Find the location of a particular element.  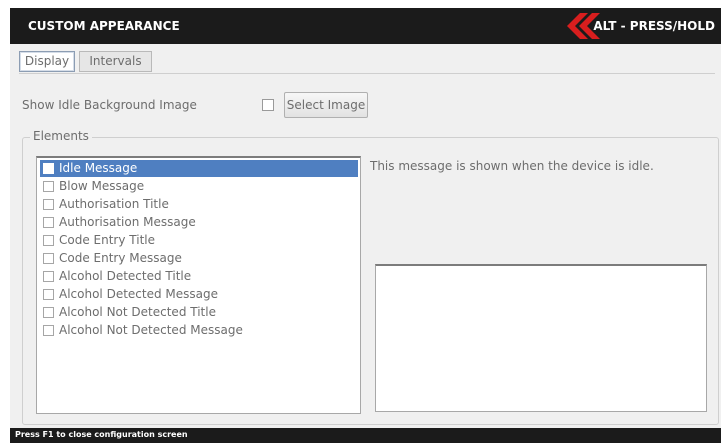

alt-shortcut-hint: ALT - PRESS/HOLD is located at coordinates (654, 26).